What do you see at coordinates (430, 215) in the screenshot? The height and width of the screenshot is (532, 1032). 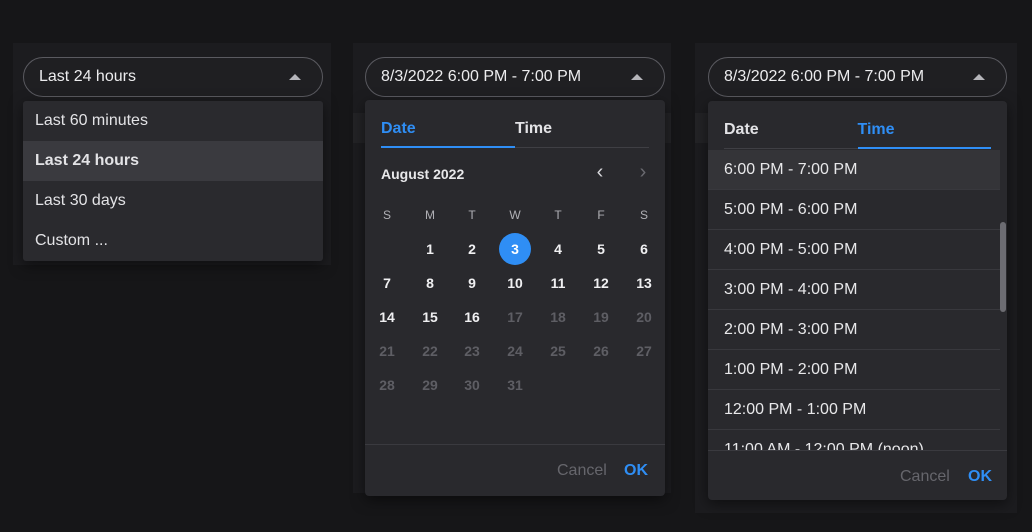 I see `weekday-label: M` at bounding box center [430, 215].